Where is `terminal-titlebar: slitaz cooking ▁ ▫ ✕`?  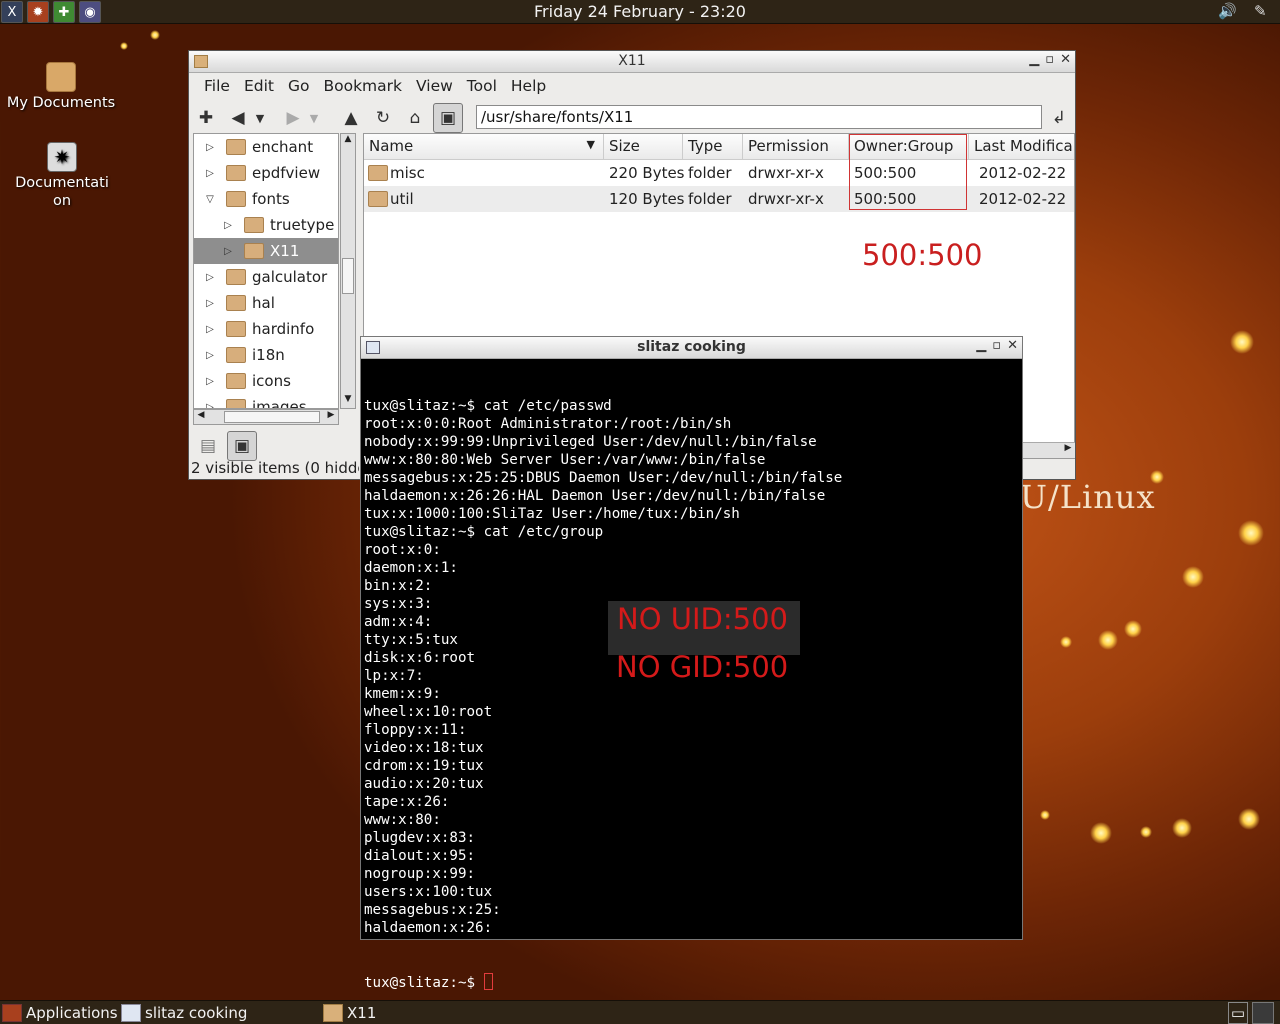 terminal-titlebar: slitaz cooking ▁ ▫ ✕ is located at coordinates (691, 348).